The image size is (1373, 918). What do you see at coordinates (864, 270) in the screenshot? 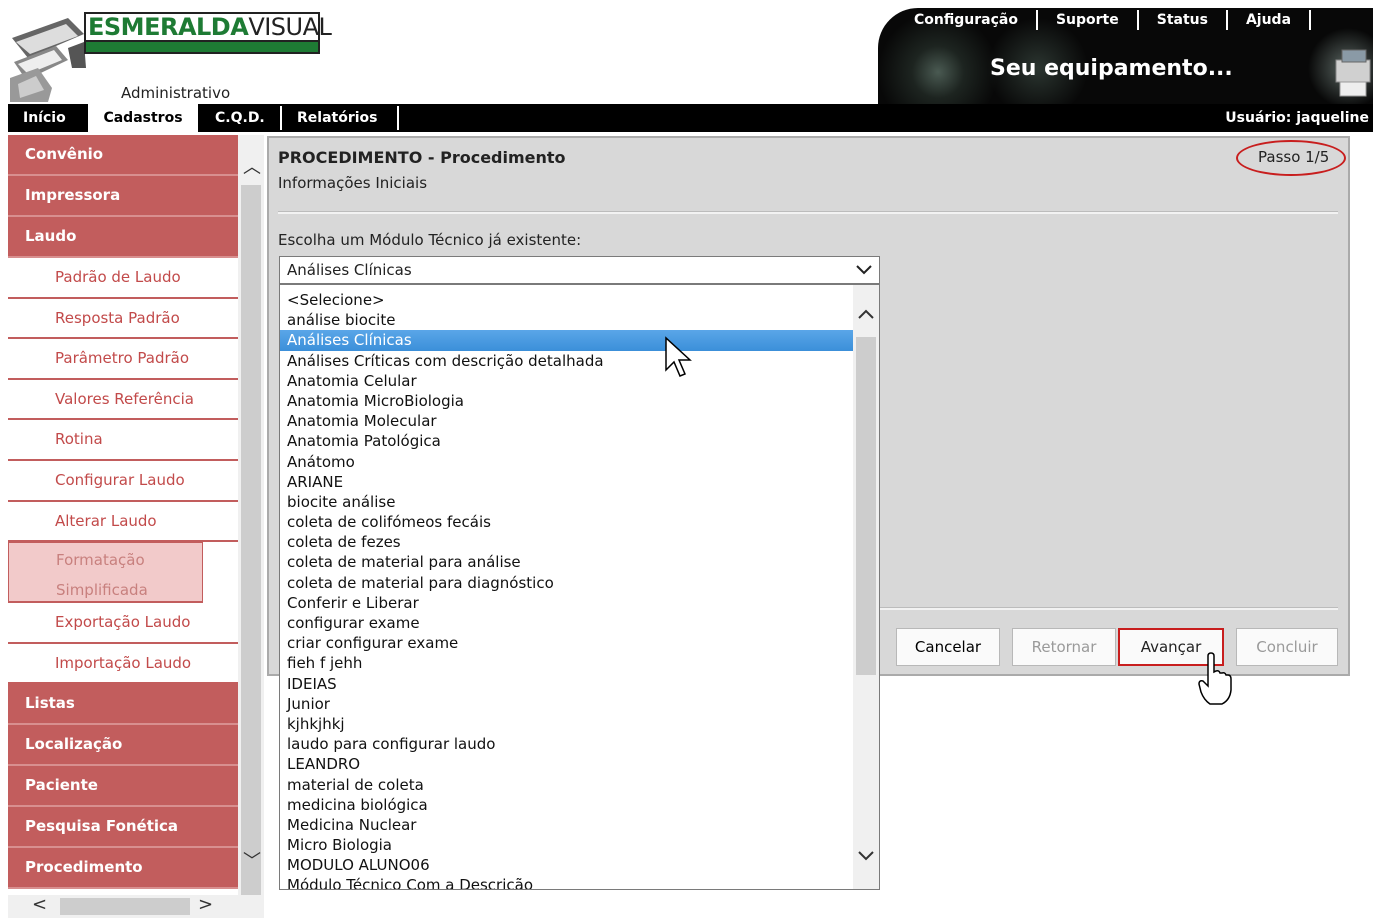
I see `chevron-down-icon` at bounding box center [864, 270].